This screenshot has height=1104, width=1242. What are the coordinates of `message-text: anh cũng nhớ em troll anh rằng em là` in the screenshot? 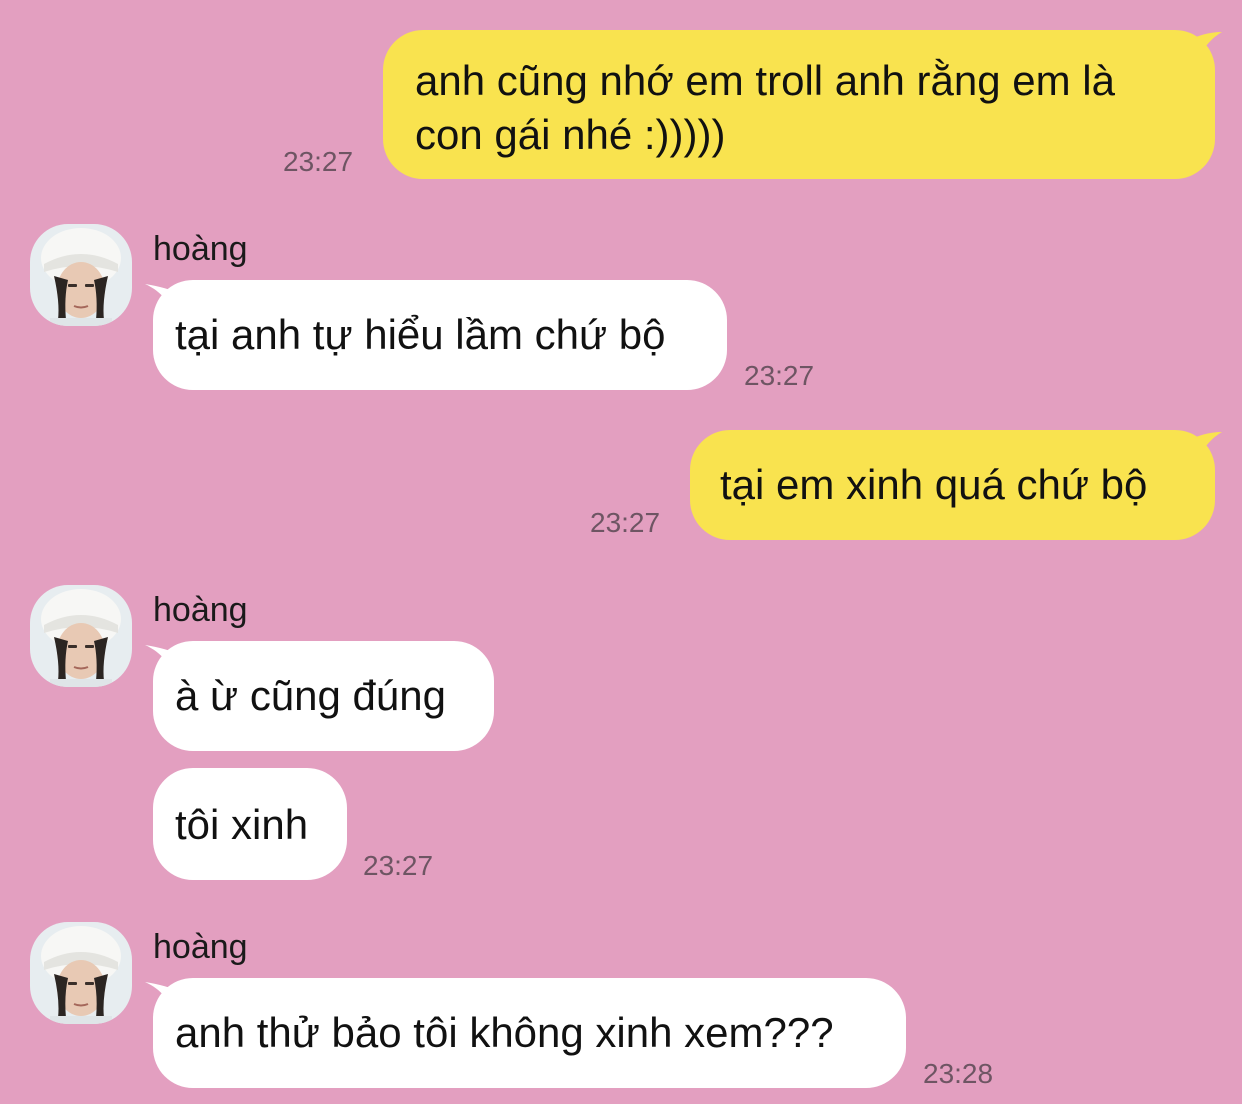 It's located at (765, 80).